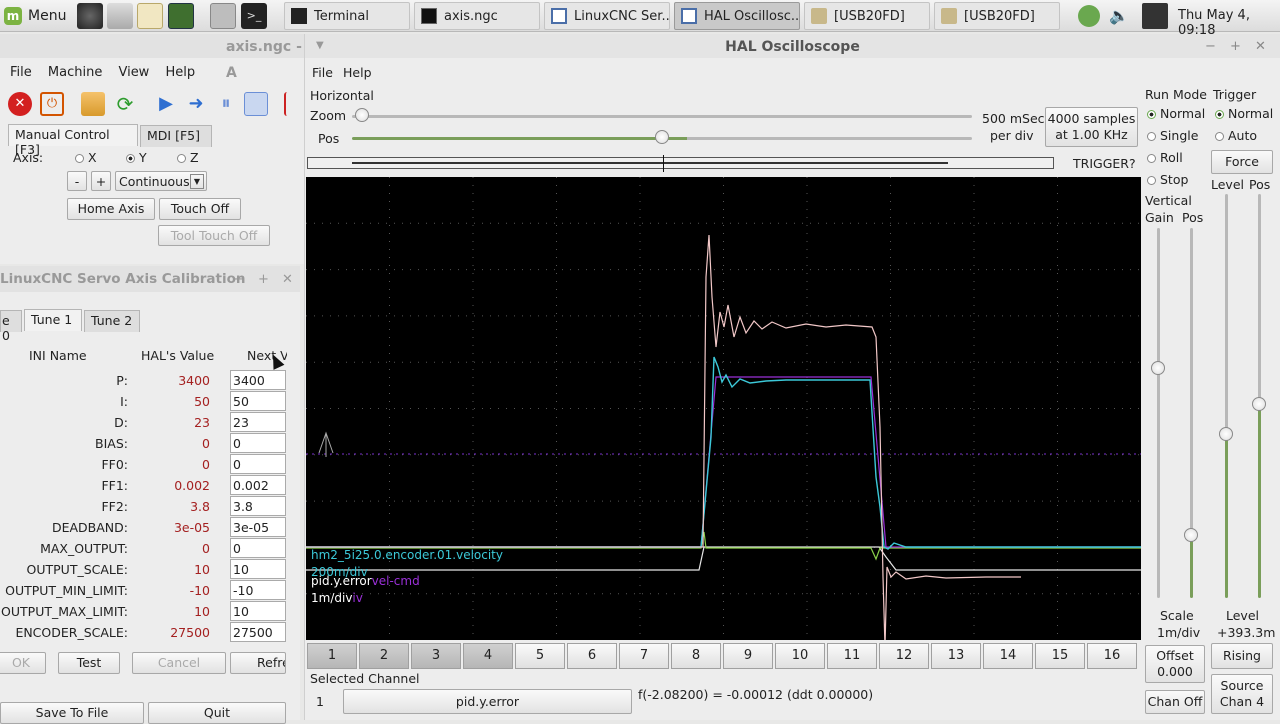 Image resolution: width=1280 pixels, height=724 pixels. Describe the element at coordinates (662, 137) in the screenshot. I see `pos-slider-knob` at that location.